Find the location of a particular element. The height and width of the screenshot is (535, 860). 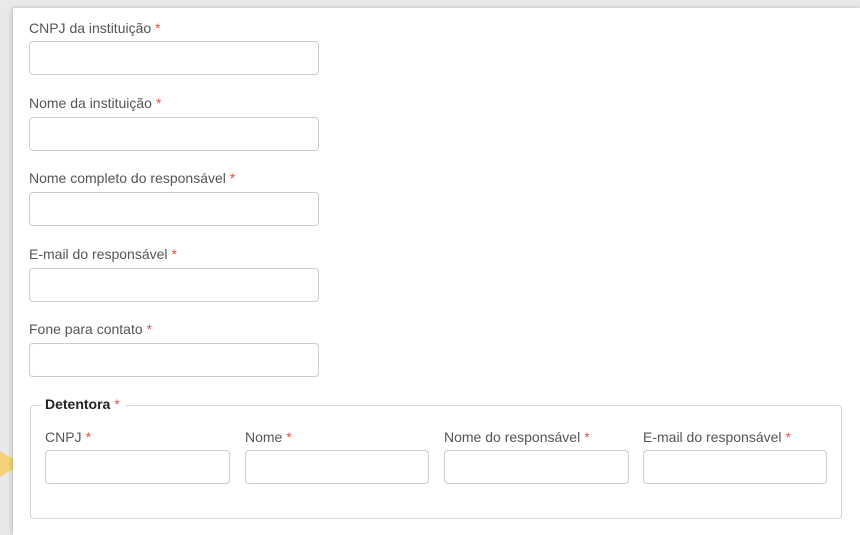

cnpj-instituicao-label: CNPJ da instituição * is located at coordinates (95, 28).